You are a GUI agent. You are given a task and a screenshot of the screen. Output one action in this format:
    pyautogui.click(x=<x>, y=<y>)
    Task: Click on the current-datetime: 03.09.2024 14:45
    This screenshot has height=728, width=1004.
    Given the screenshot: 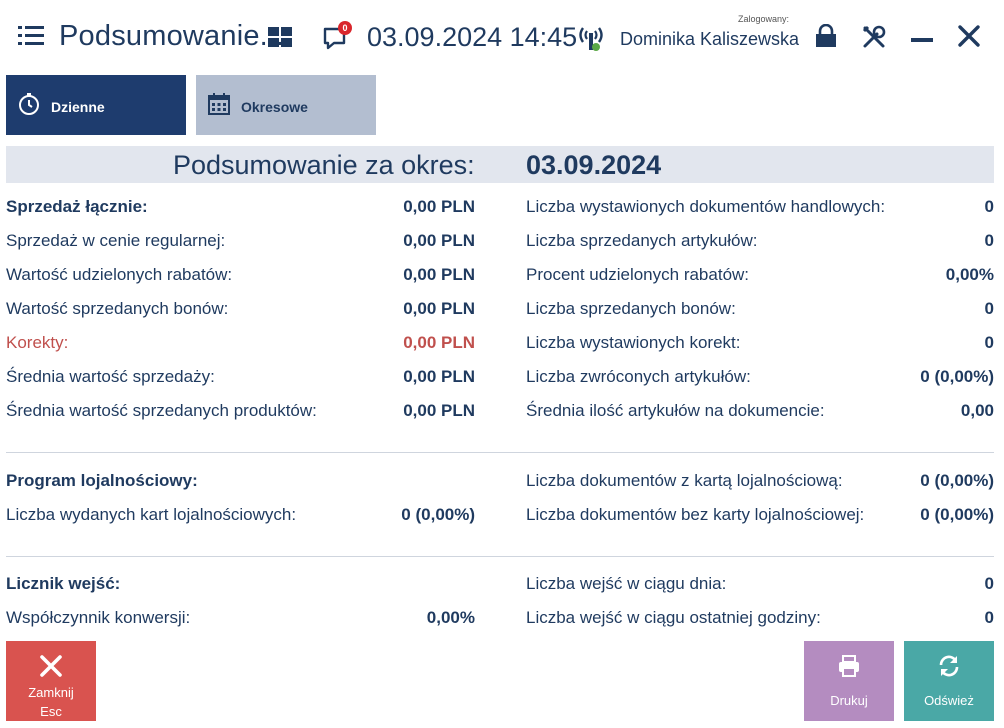 What is the action you would take?
    pyautogui.click(x=472, y=37)
    